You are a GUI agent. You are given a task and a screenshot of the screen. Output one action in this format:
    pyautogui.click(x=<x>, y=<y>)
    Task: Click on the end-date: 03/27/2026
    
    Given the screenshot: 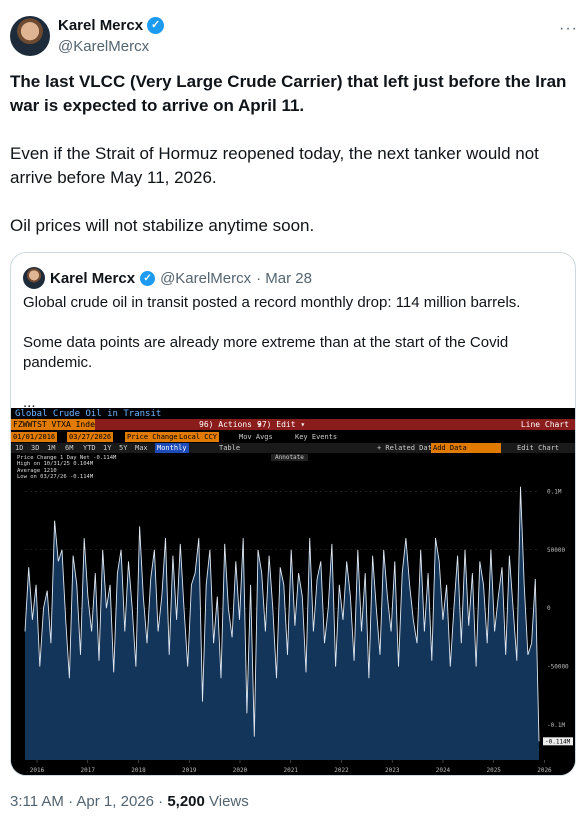 What is the action you would take?
    pyautogui.click(x=90, y=437)
    